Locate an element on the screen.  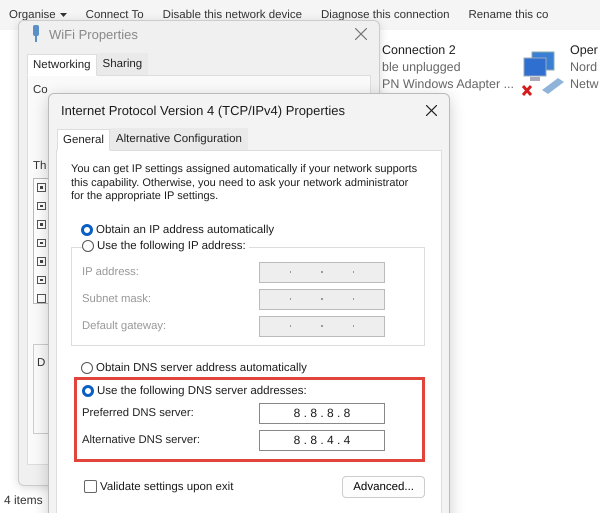
toolbar-button: Rename this co is located at coordinates (508, 10).